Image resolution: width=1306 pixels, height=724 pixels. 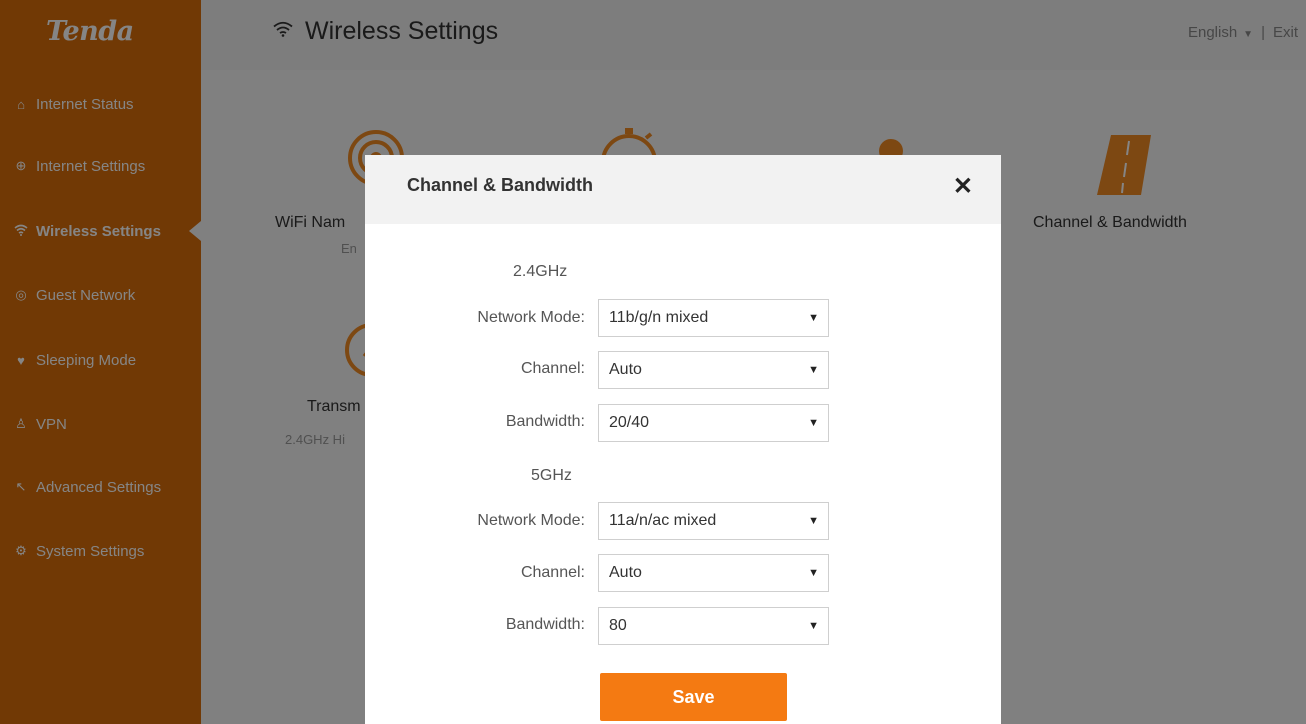 I want to click on select-value: 20/40, so click(x=629, y=422).